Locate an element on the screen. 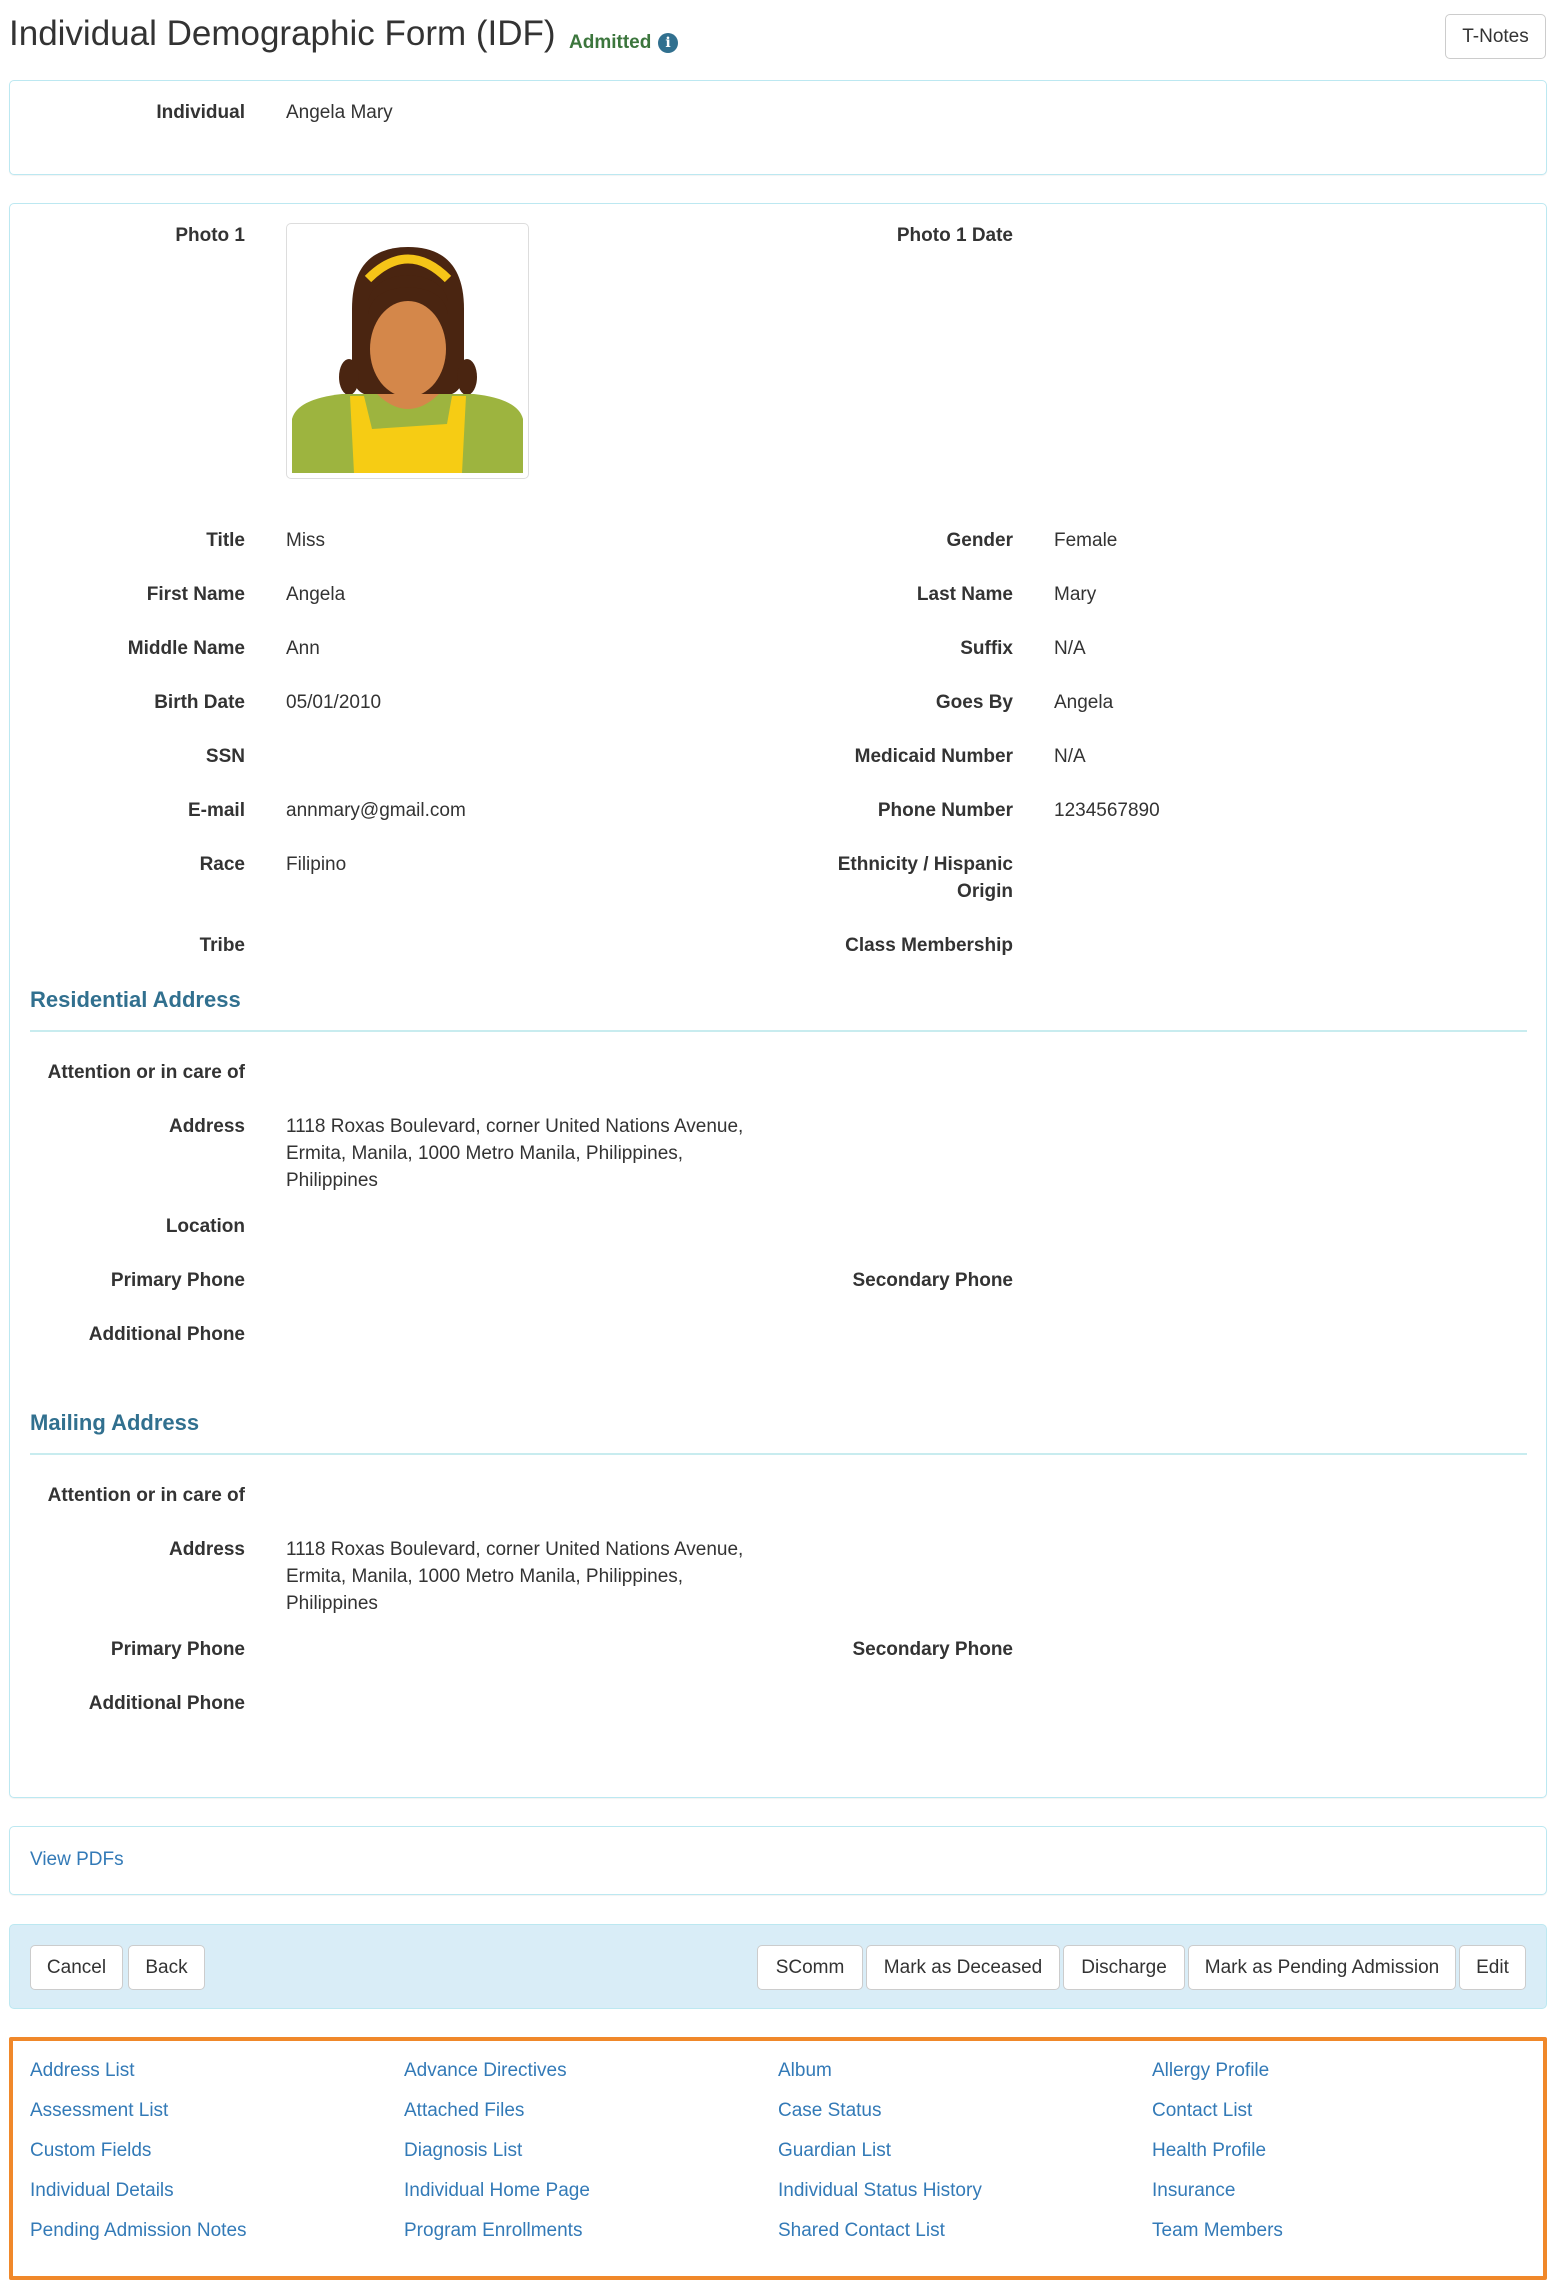  goes-by-value: Angela is located at coordinates (1084, 702).